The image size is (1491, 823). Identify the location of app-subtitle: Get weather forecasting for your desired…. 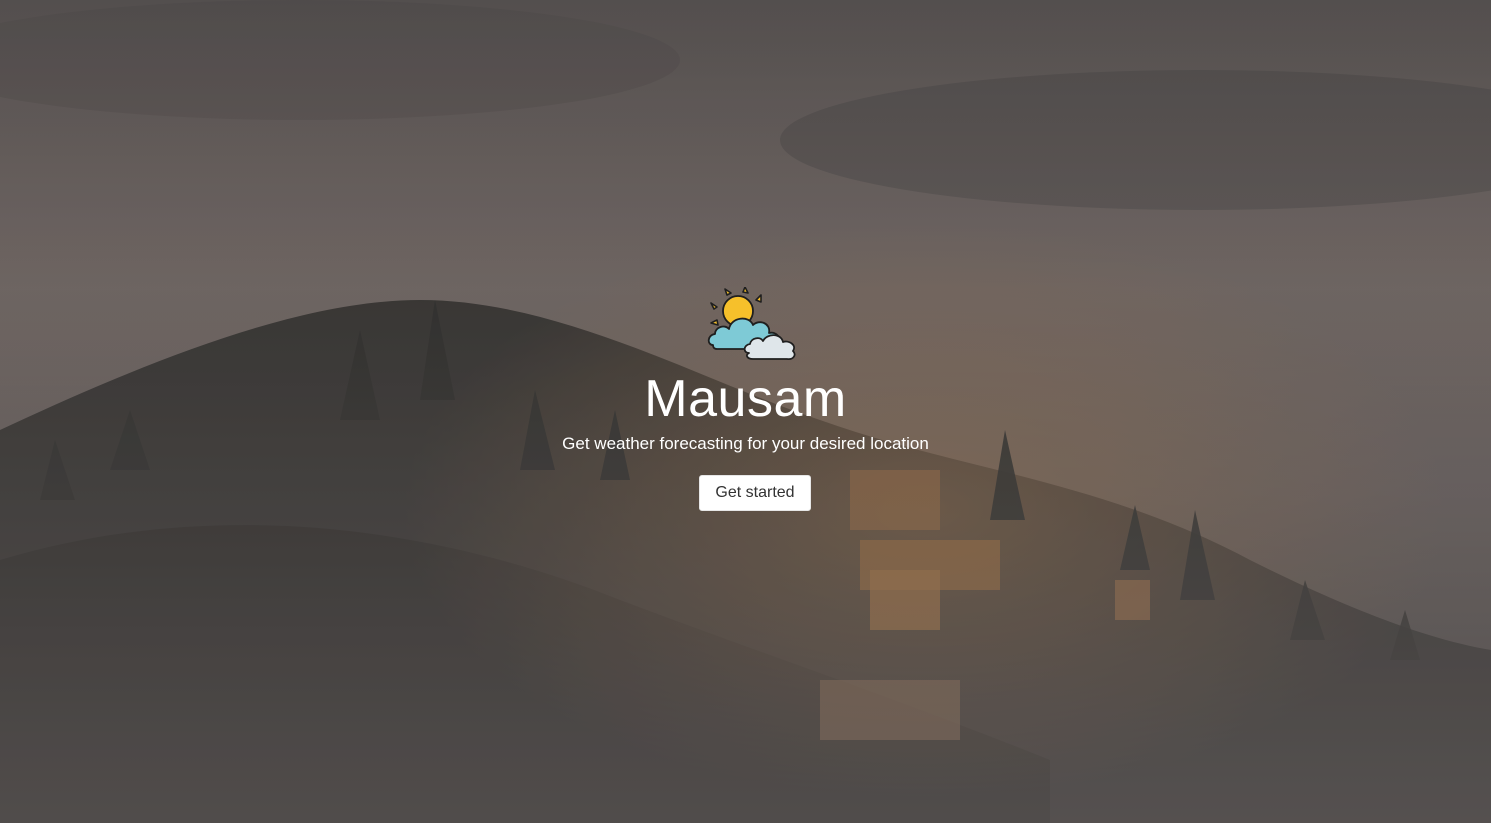
(745, 443).